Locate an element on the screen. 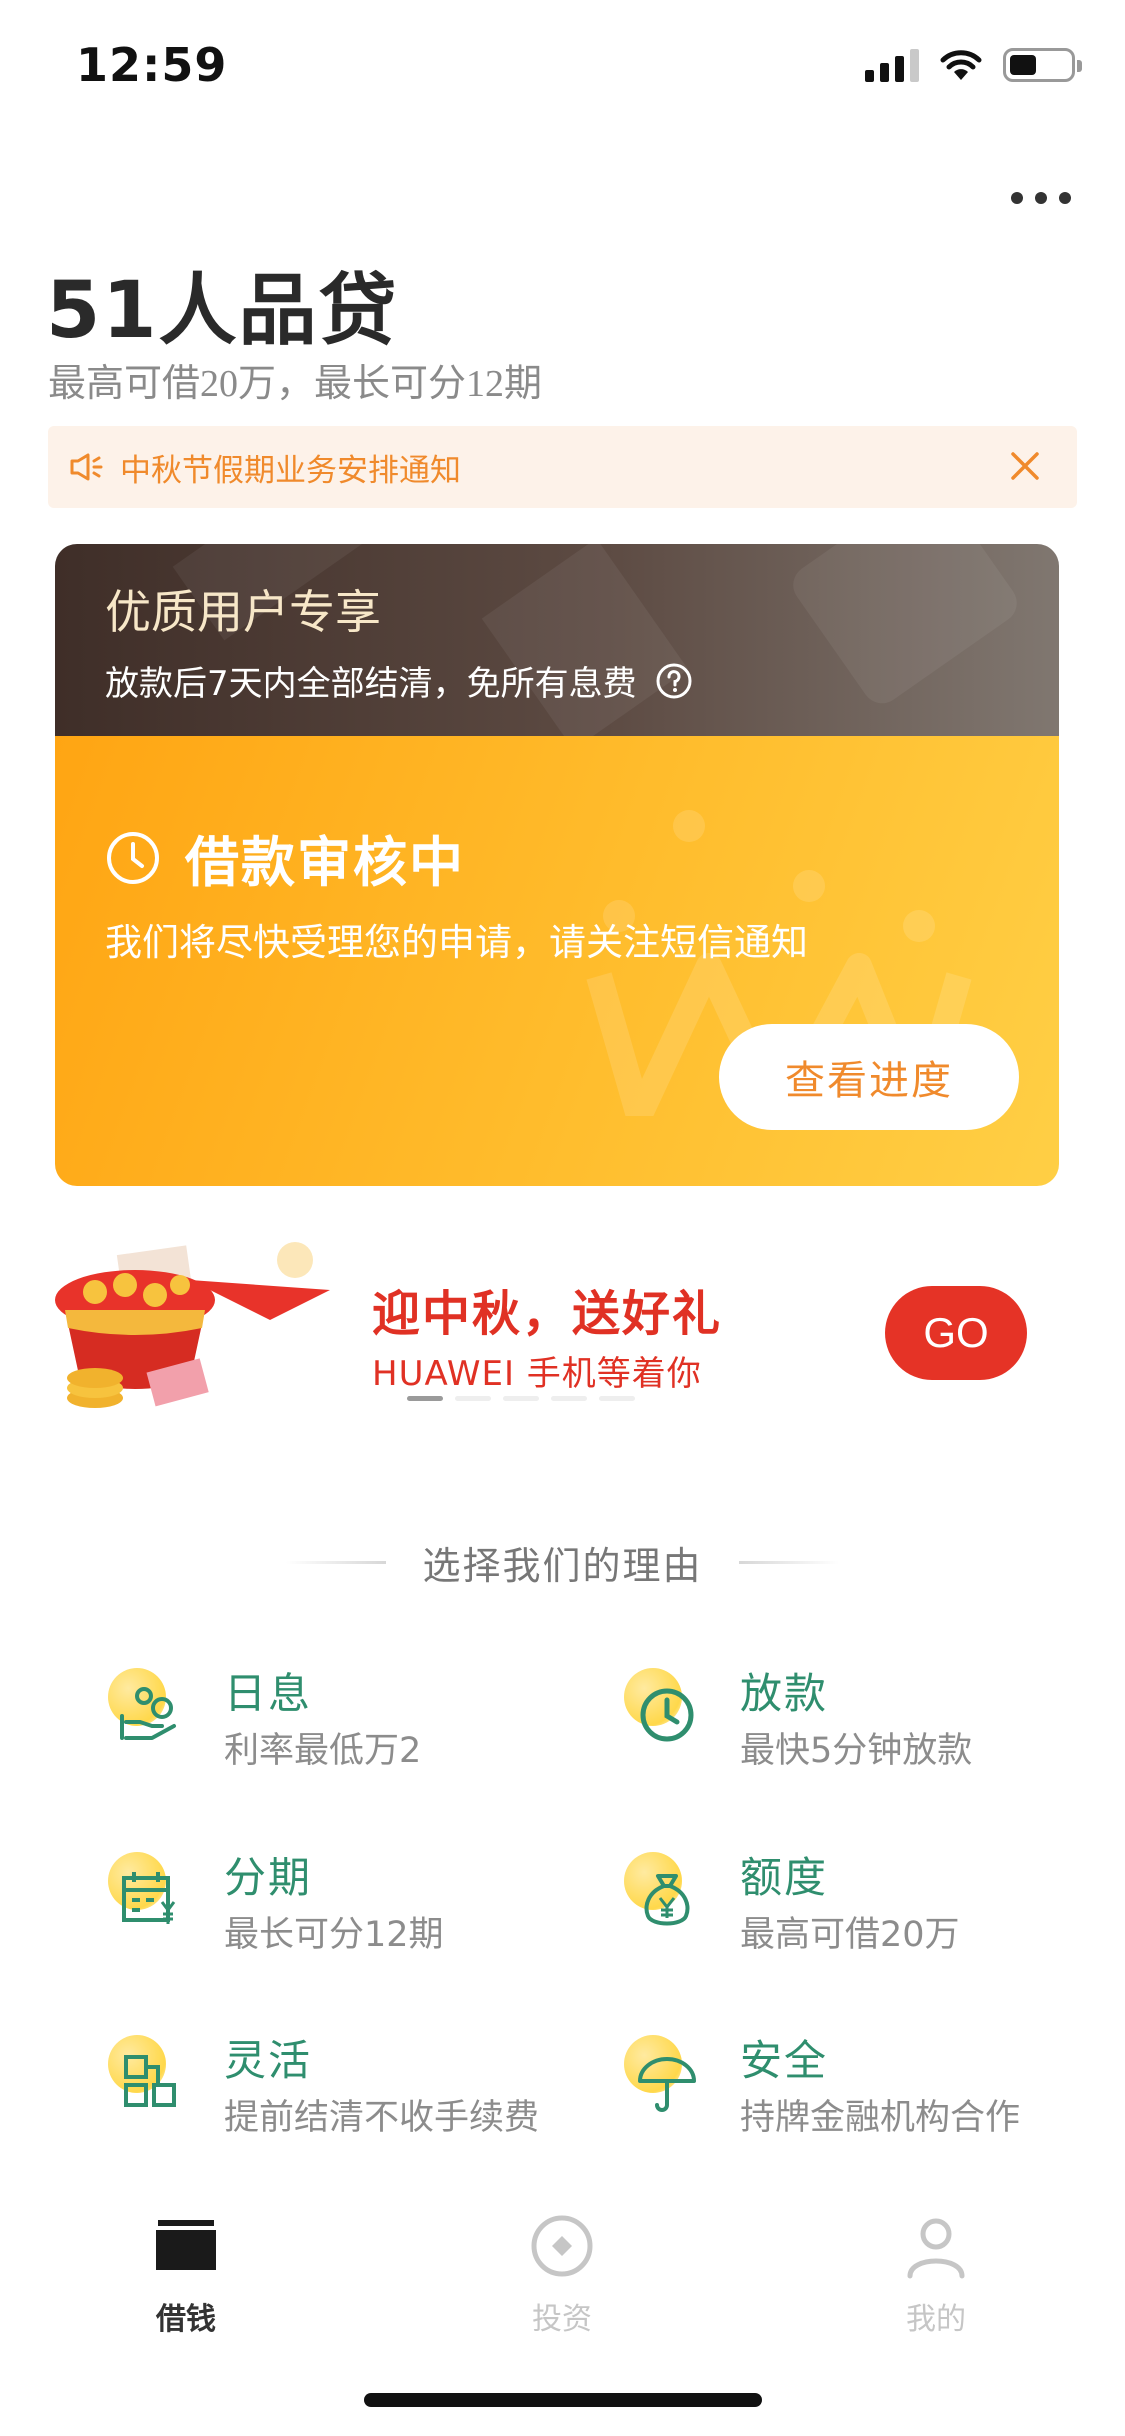 This screenshot has height=2436, width=1125. wifi-icon is located at coordinates (961, 65).